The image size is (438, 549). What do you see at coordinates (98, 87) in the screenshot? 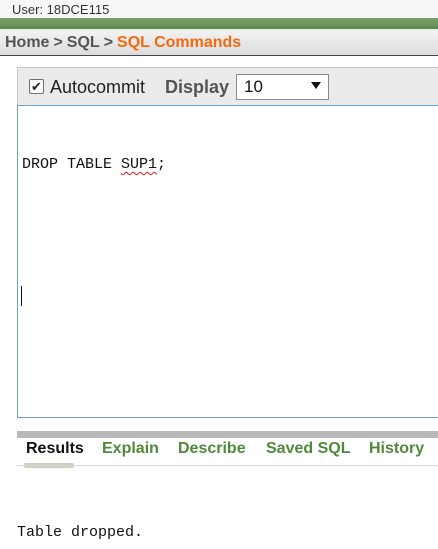
I see `autocommit-label: Autocommit` at bounding box center [98, 87].